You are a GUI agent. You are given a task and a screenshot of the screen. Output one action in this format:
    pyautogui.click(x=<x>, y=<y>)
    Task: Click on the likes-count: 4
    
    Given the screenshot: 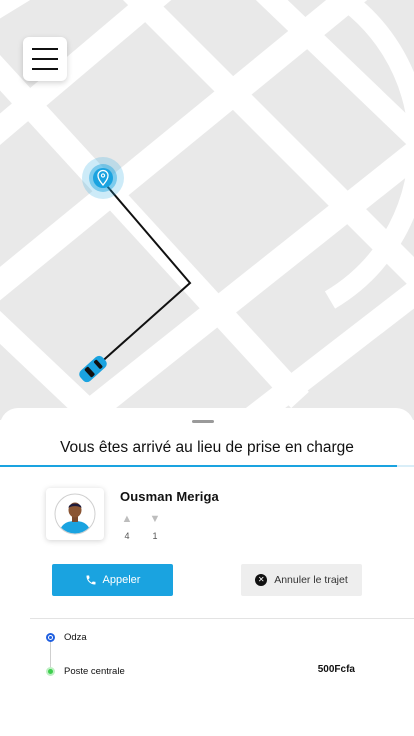 What is the action you would take?
    pyautogui.click(x=127, y=536)
    